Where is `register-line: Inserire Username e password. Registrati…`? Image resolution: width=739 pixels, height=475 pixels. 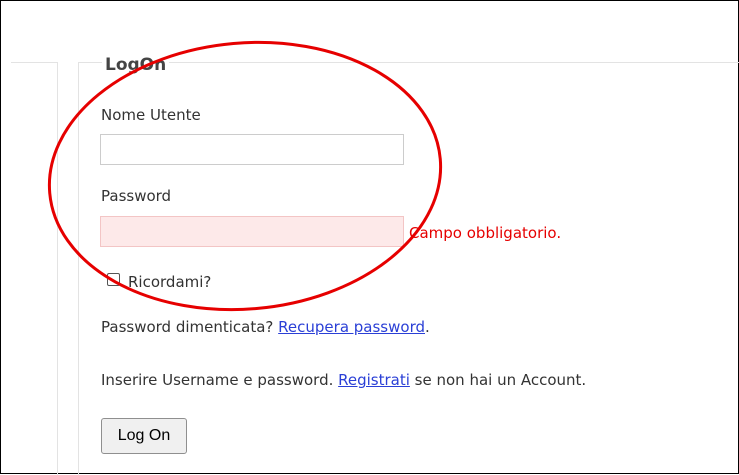
register-line: Inserire Username e password. Registrati… is located at coordinates (343, 380).